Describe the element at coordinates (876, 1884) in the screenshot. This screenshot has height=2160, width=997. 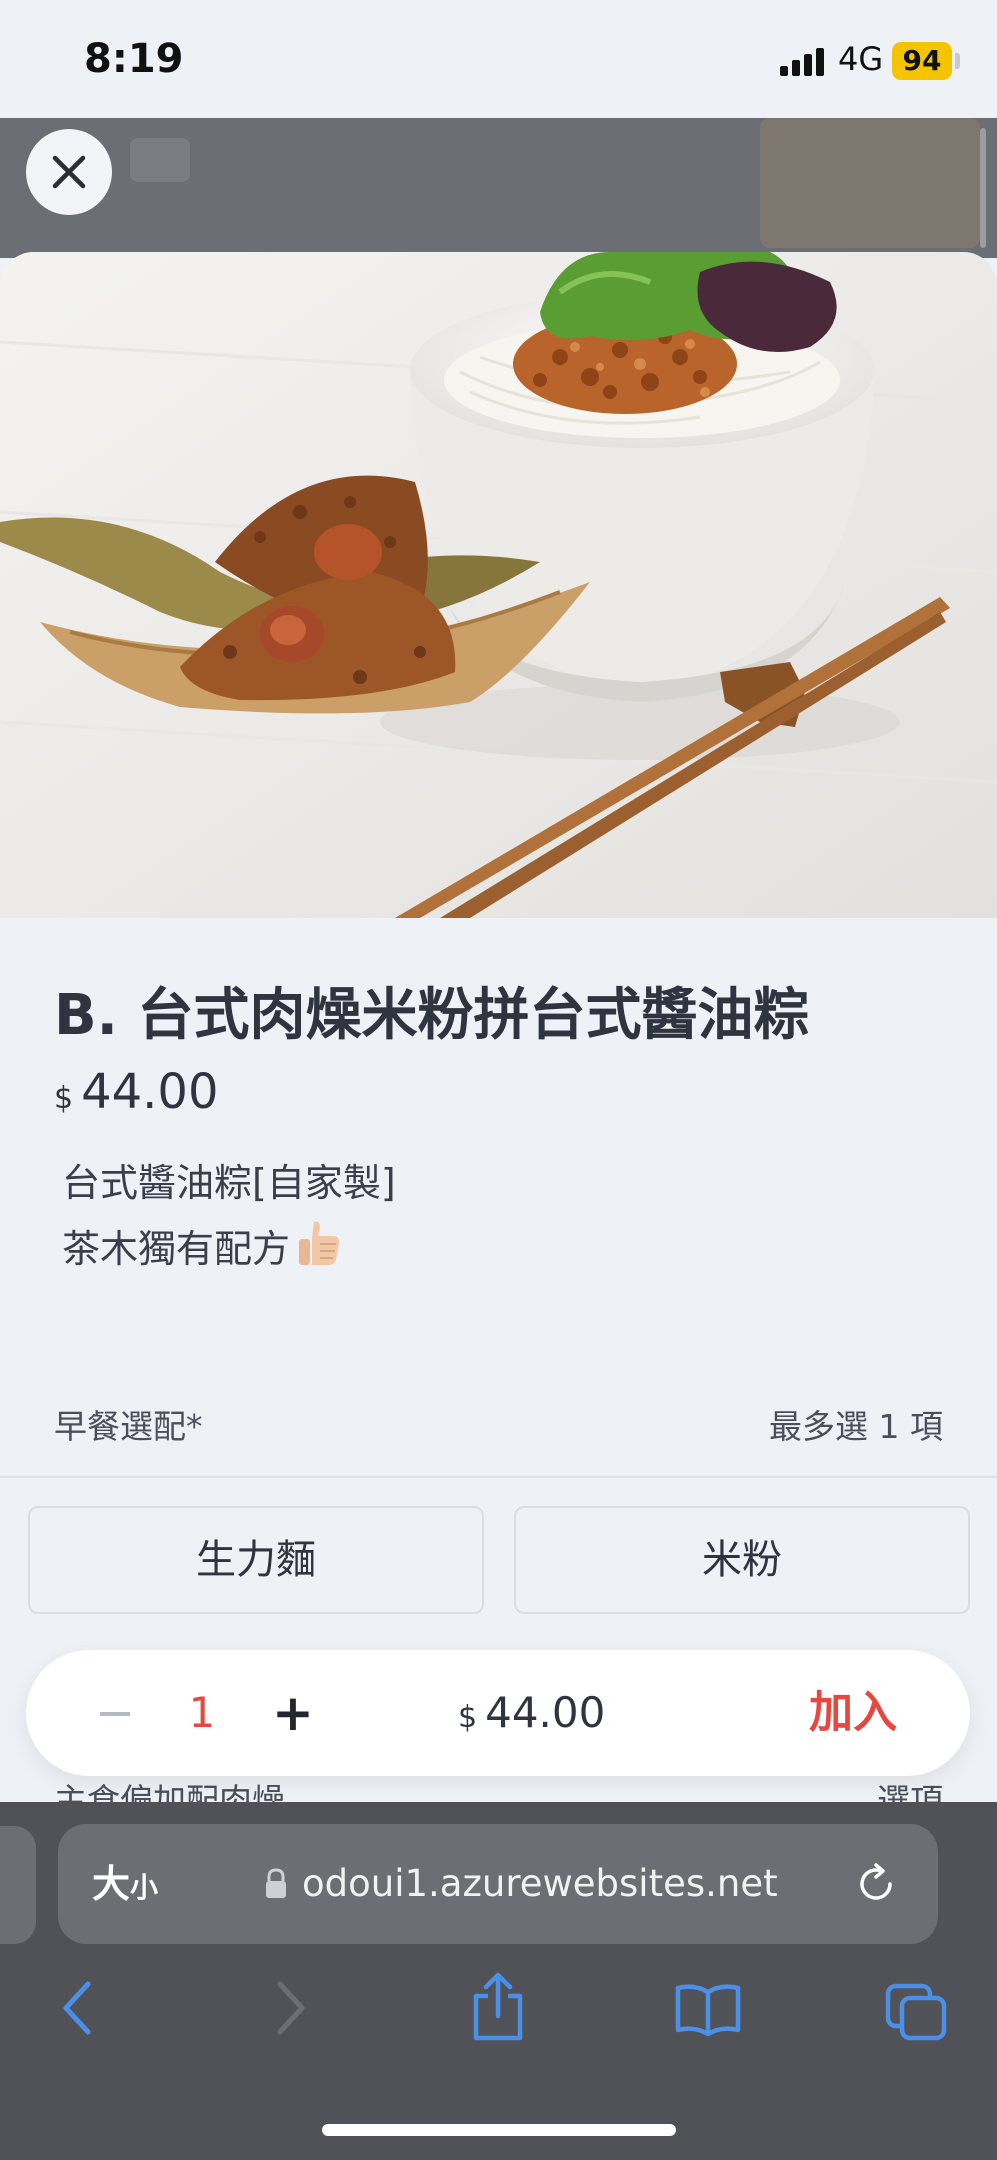
I see `reload-icon` at that location.